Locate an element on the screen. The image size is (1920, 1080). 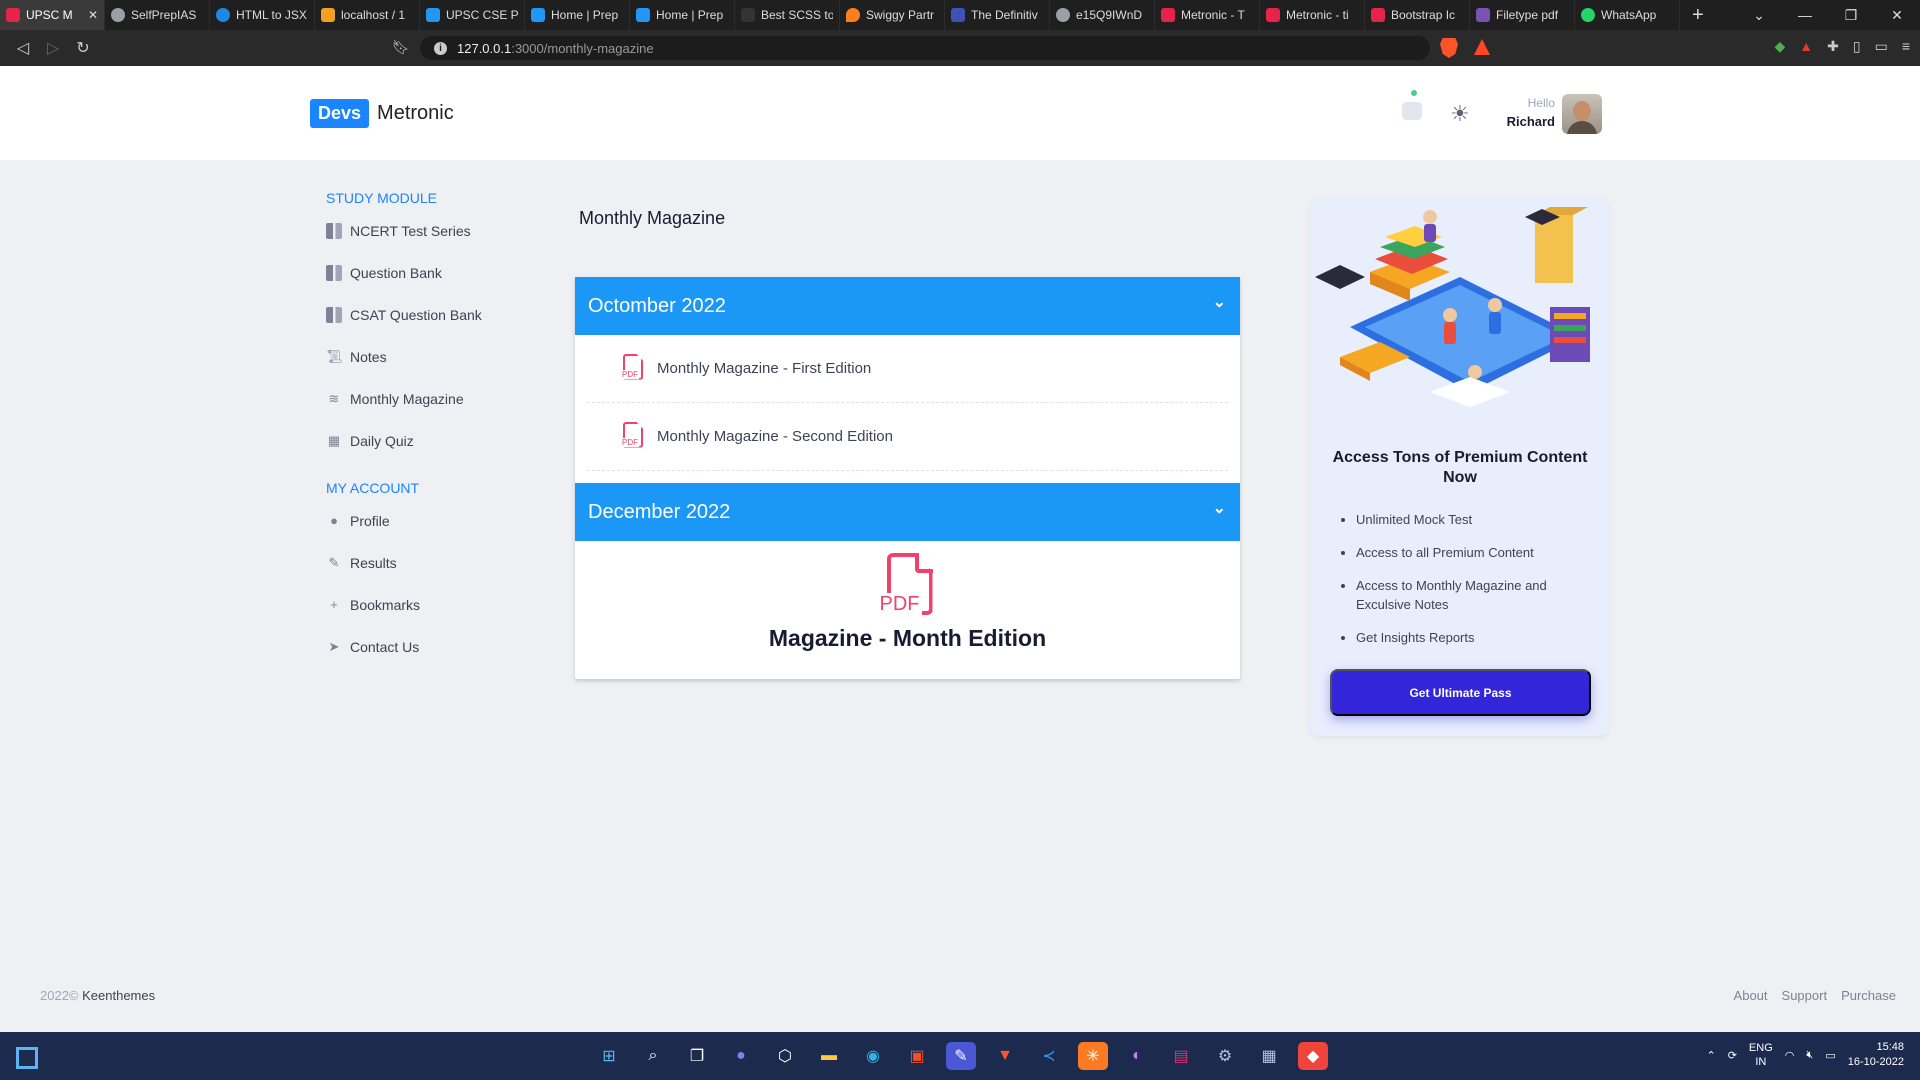
bookmark-icon: 🔖︎ is located at coordinates (401, 47).